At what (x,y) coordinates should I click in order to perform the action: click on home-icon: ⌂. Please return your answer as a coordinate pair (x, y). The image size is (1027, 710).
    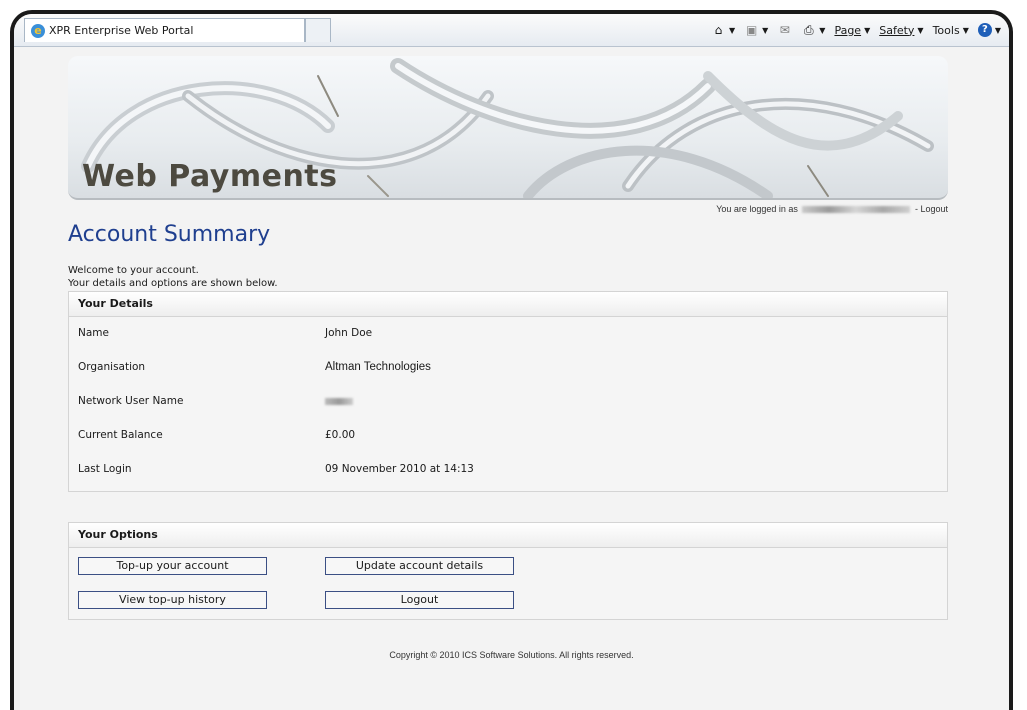
    Looking at the image, I should click on (718, 29).